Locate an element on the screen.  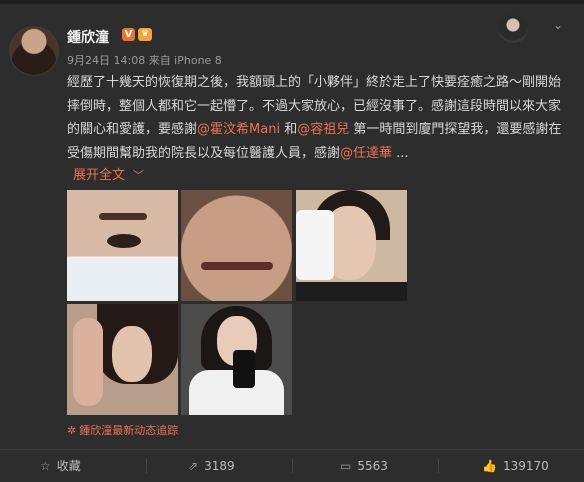
chevron-down-icon: ﹀ is located at coordinates (139, 175).